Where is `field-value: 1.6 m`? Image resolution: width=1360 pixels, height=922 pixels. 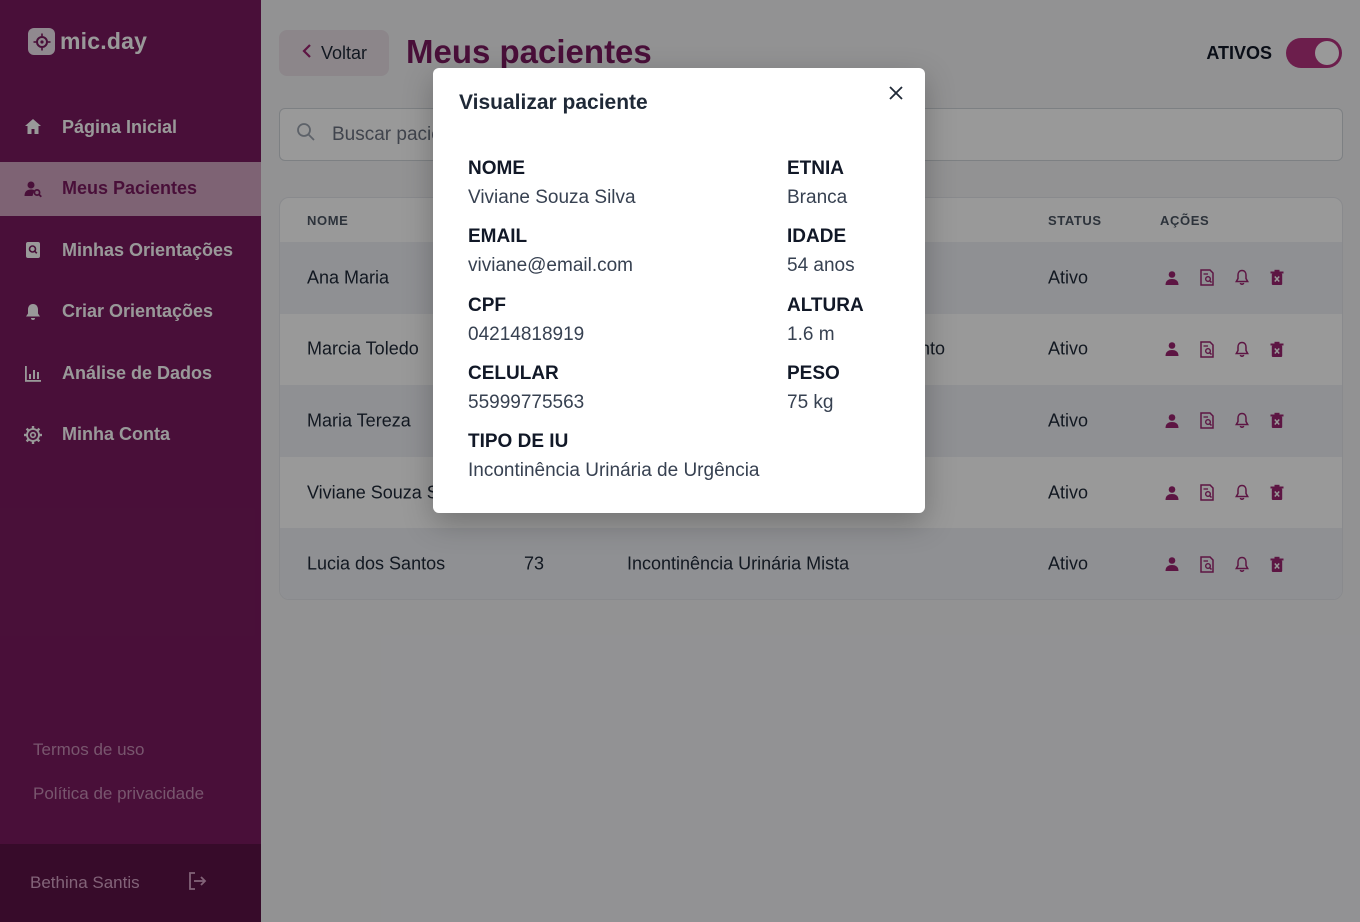 field-value: 1.6 m is located at coordinates (811, 334).